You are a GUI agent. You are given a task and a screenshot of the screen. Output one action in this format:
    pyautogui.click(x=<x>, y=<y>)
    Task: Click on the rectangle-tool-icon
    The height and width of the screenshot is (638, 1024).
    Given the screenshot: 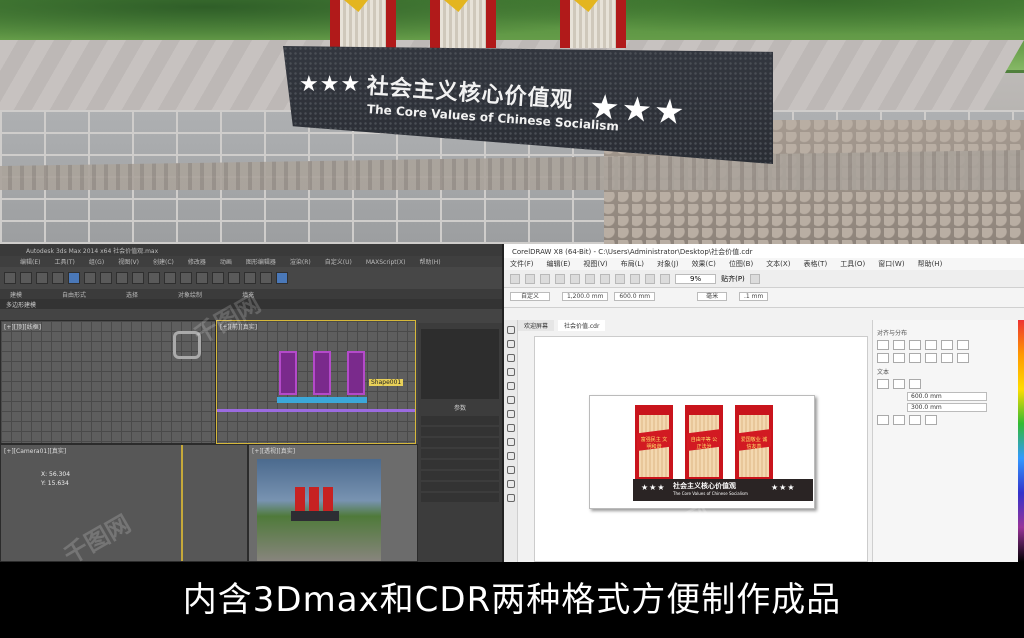 What is the action you would take?
    pyautogui.click(x=510, y=414)
    